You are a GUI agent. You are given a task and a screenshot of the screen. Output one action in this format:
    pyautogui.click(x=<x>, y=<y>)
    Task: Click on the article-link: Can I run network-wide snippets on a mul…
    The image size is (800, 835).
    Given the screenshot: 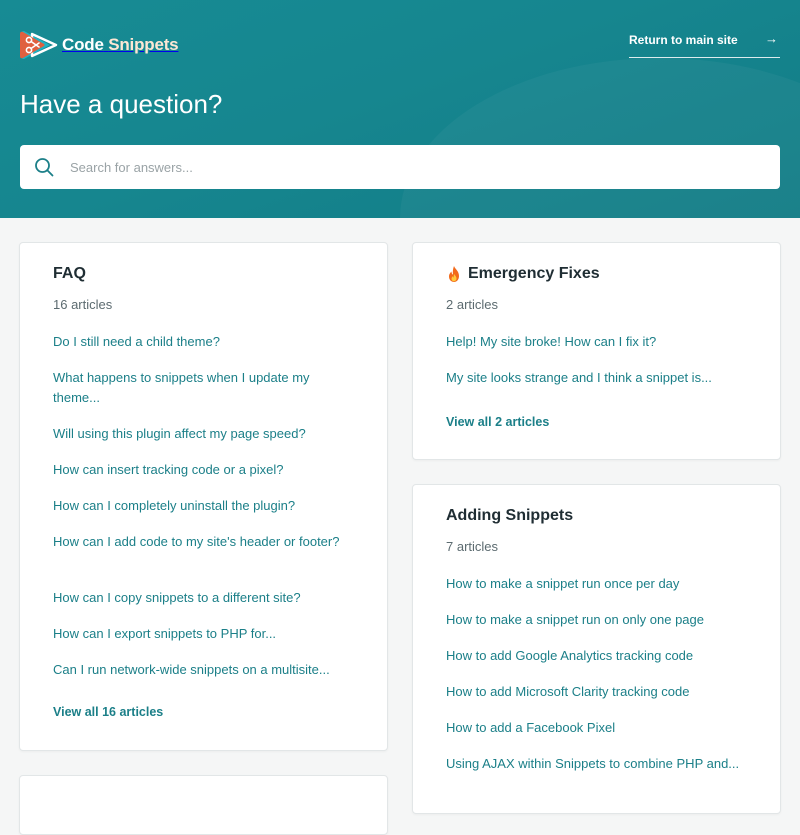 What is the action you would take?
    pyautogui.click(x=191, y=669)
    